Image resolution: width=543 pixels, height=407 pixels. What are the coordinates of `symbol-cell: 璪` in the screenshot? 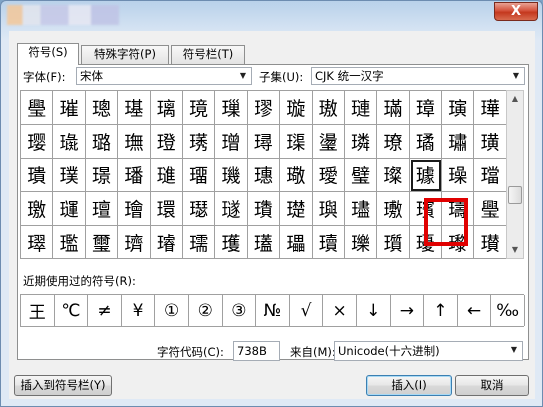 It's located at (458, 175).